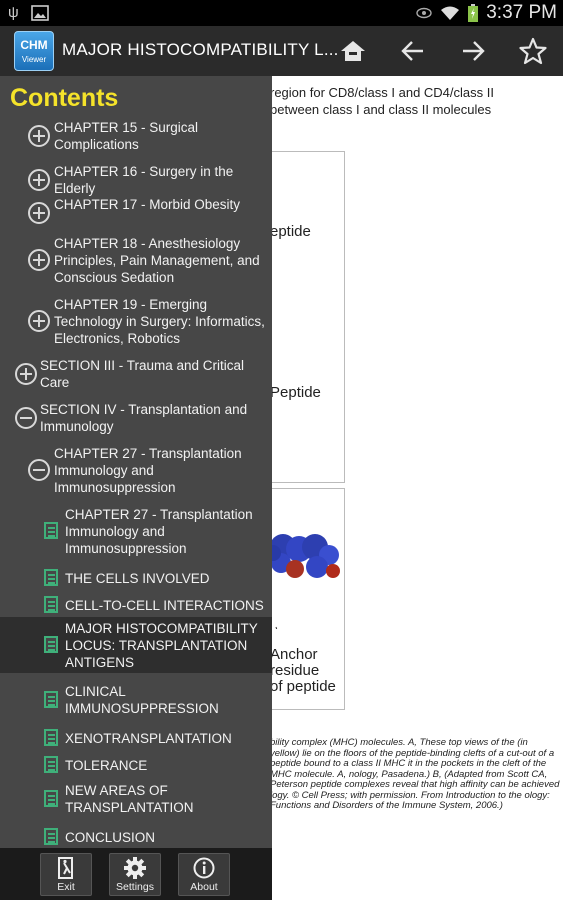  What do you see at coordinates (136, 213) in the screenshot?
I see `toc-section-item: CHAPTER 17 - Morbid Obesity` at bounding box center [136, 213].